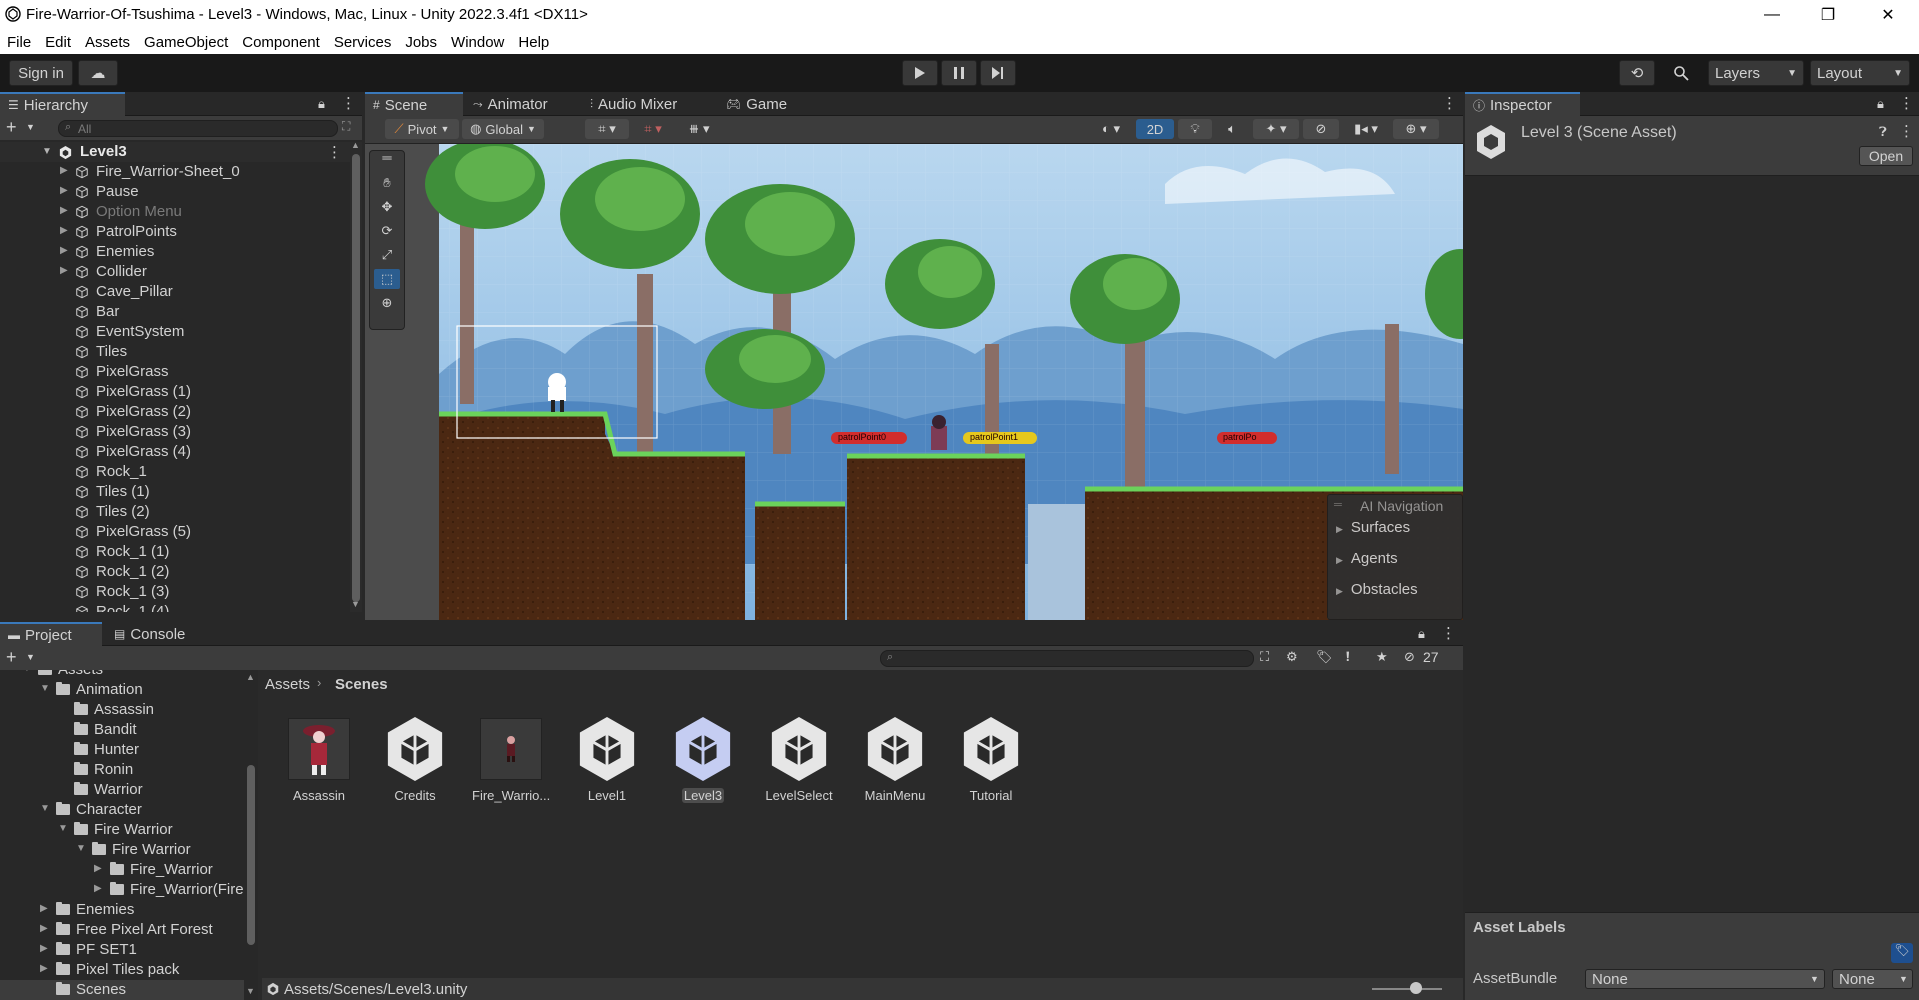  Describe the element at coordinates (387, 255) in the screenshot. I see `scale-tool-icon: ⤢` at that location.